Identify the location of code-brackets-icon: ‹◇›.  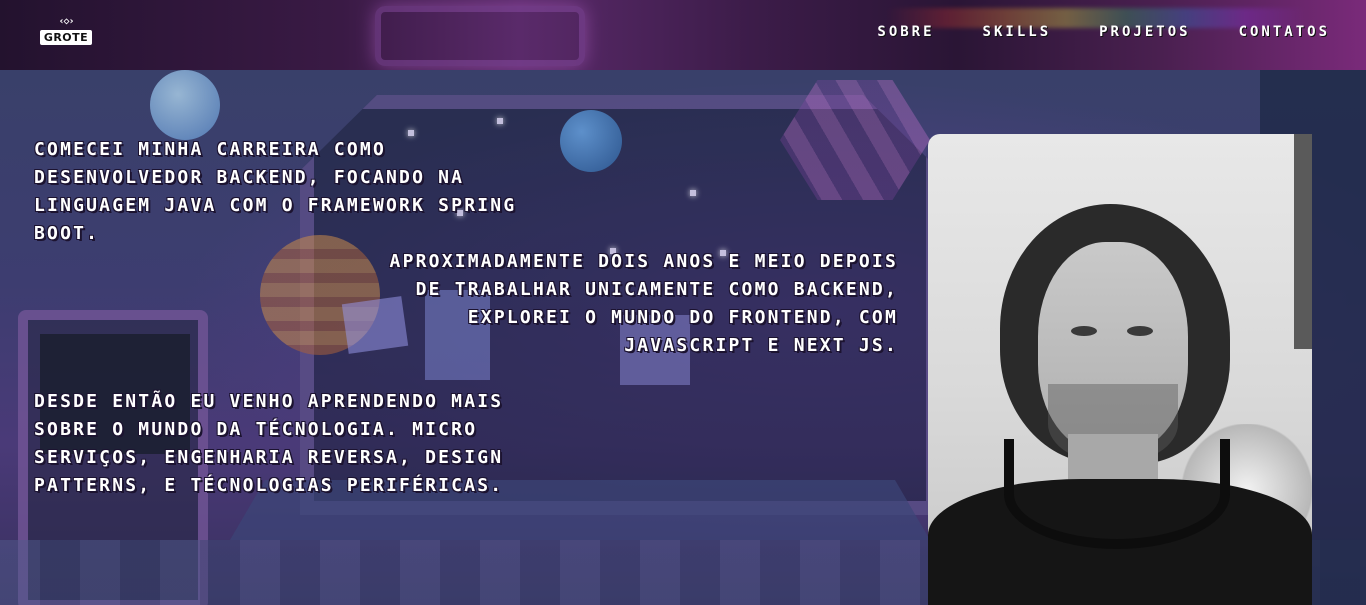
(66, 21).